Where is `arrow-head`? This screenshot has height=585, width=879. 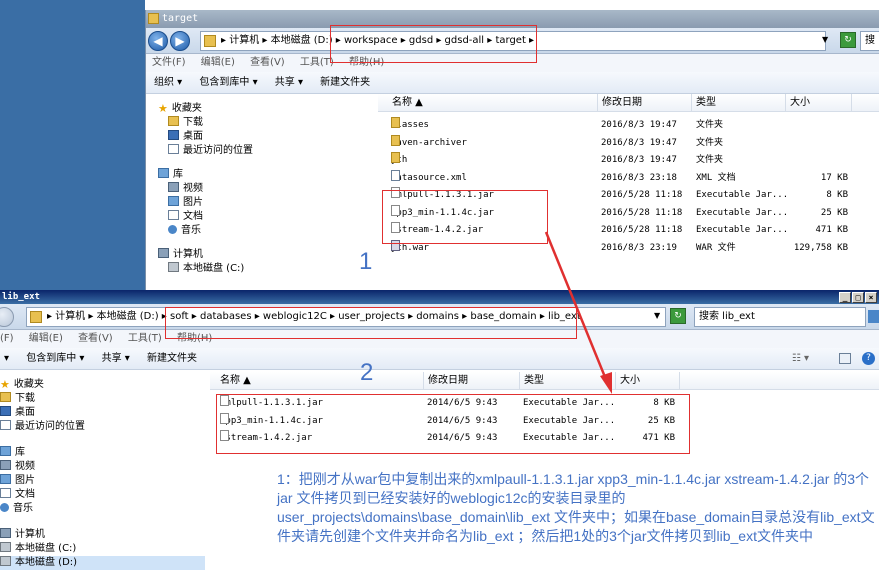 arrow-head is located at coordinates (606, 383).